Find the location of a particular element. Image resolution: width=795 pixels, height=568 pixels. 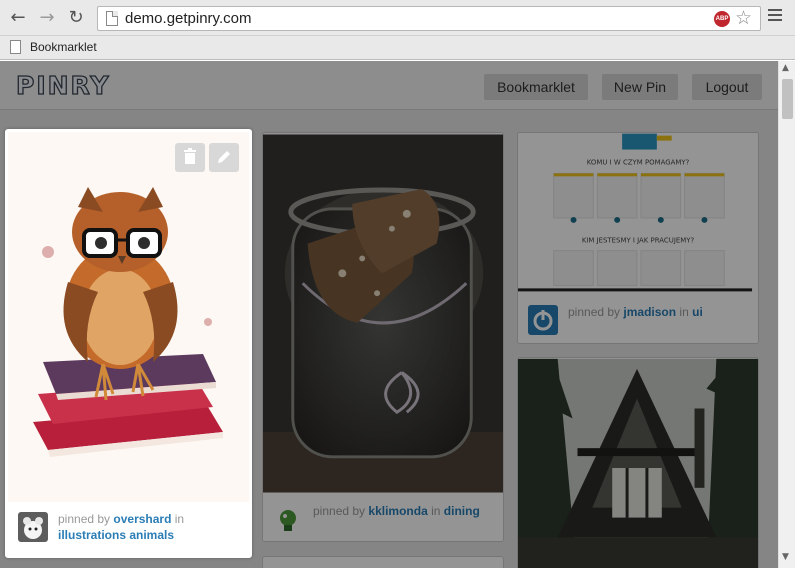

pin-meta: pinned by kklimonda in dining is located at coordinates (396, 511).